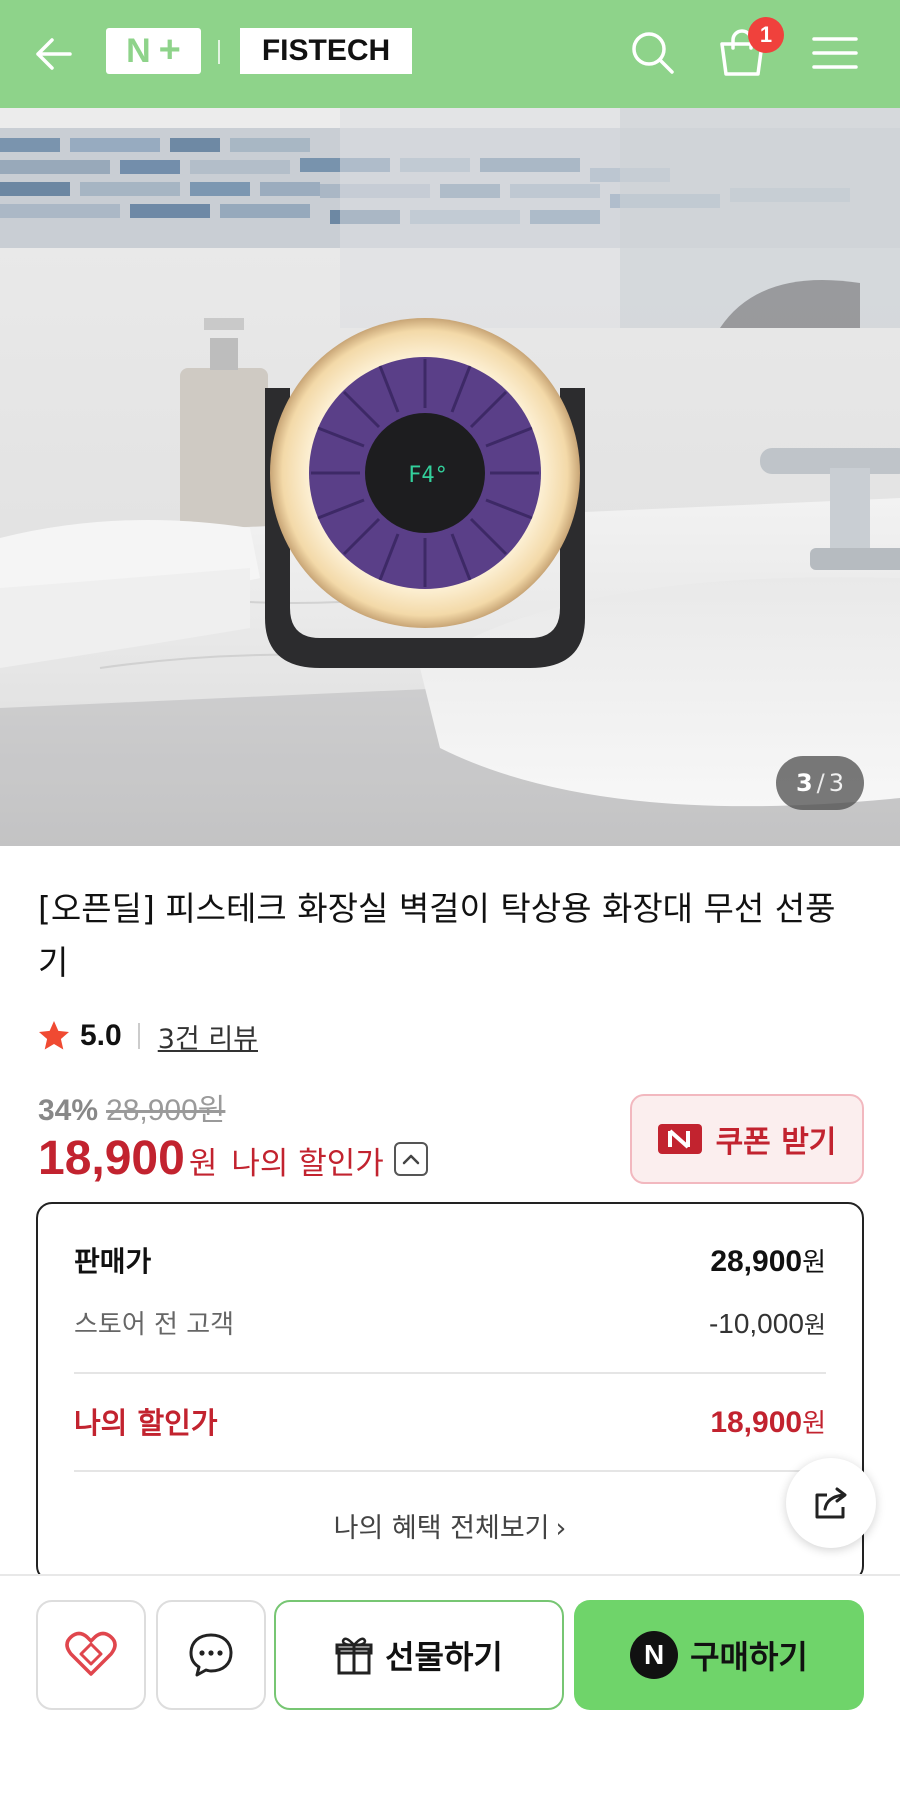  What do you see at coordinates (776, 1142) in the screenshot?
I see `coupon-label: 쿠폰 받기` at bounding box center [776, 1142].